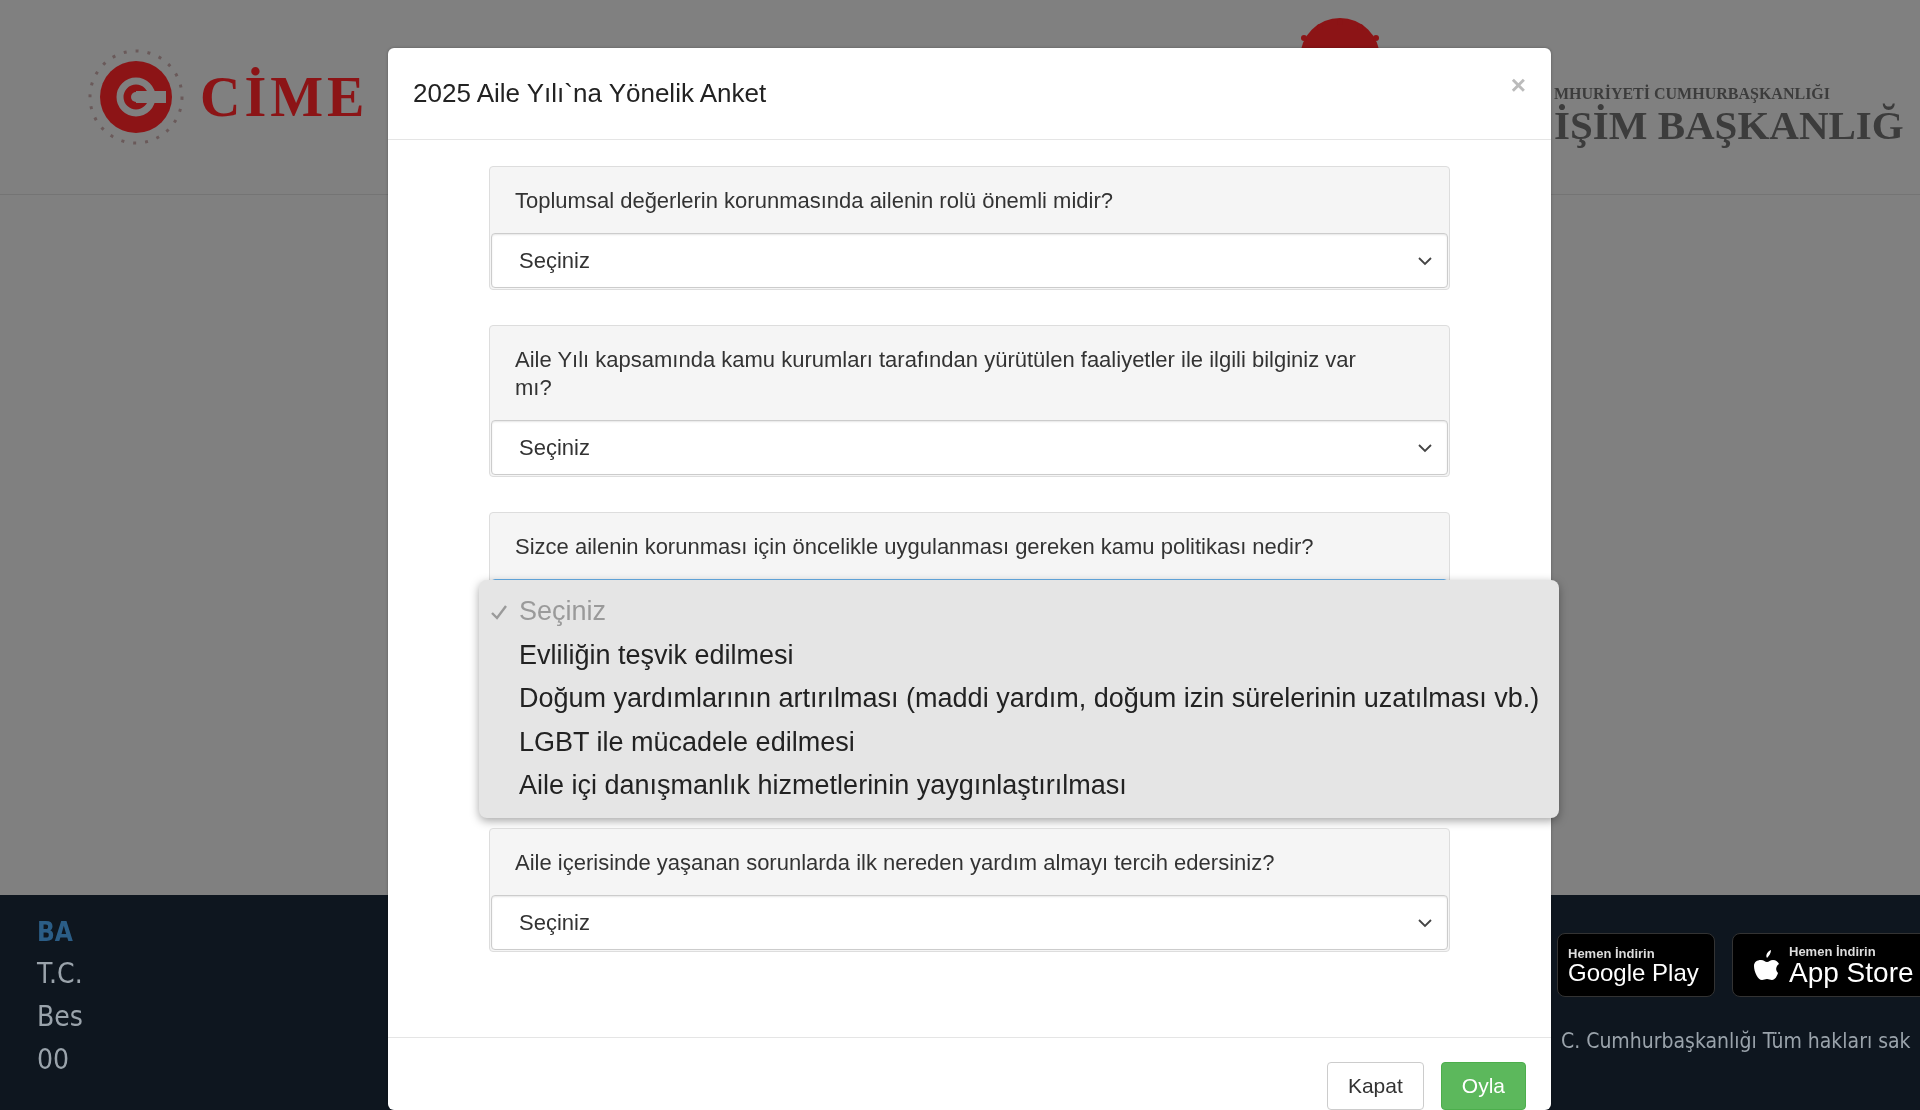 The height and width of the screenshot is (1110, 1920). Describe the element at coordinates (590, 93) in the screenshot. I see `modal-title: 2025 Aile Yılı`na Yönelik Anket` at that location.